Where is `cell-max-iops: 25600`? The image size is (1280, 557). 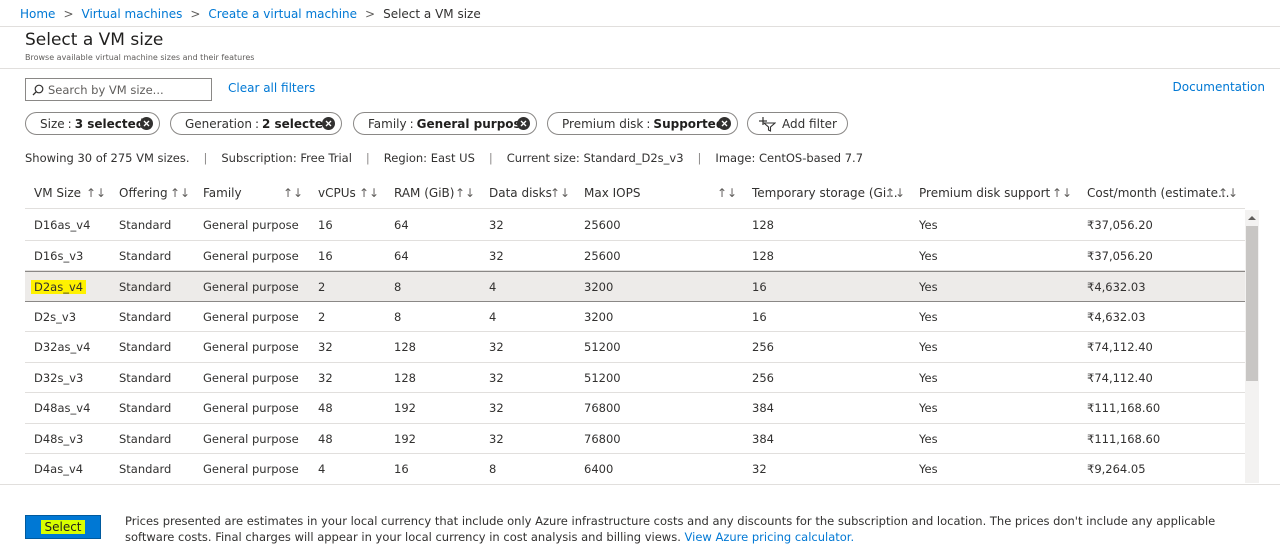 cell-max-iops: 25600 is located at coordinates (602, 225).